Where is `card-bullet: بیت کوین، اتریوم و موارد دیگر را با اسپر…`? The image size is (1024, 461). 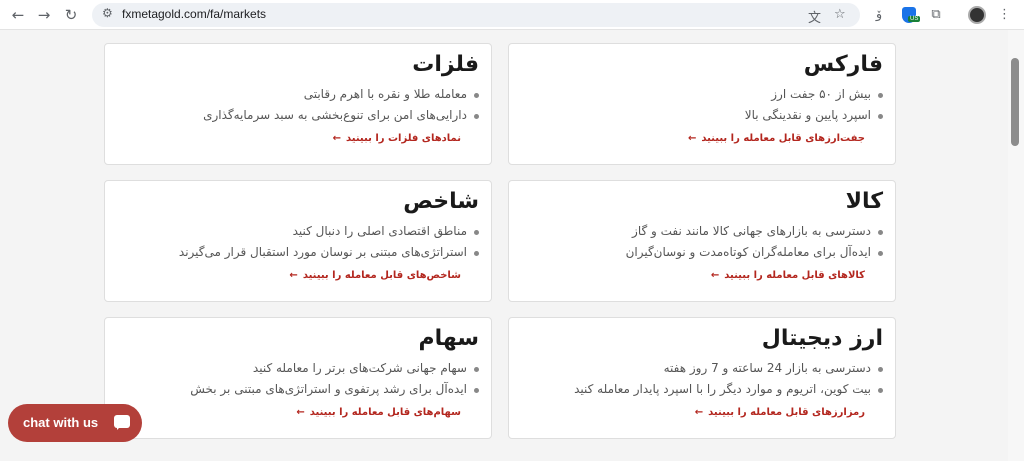 card-bullet: بیت کوین، اتریوم و موارد دیگر را با اسپر… is located at coordinates (702, 389).